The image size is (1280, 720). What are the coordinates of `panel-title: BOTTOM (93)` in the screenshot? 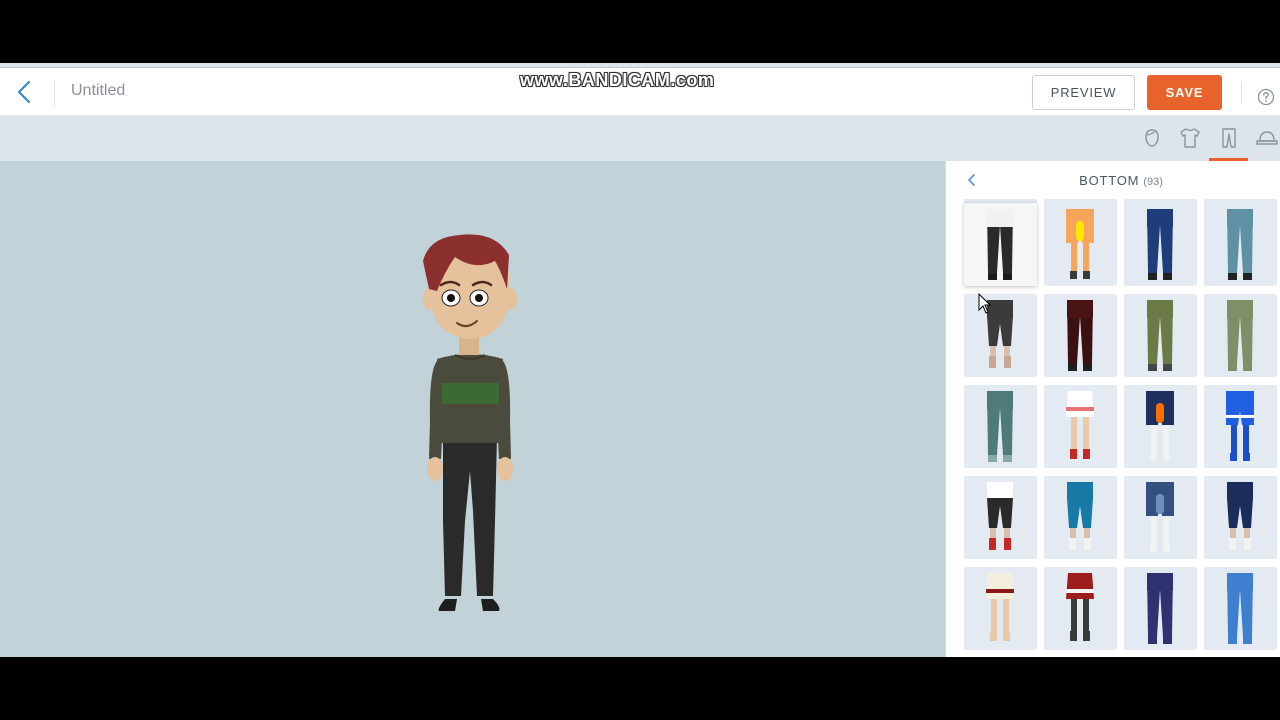 It's located at (1113, 180).